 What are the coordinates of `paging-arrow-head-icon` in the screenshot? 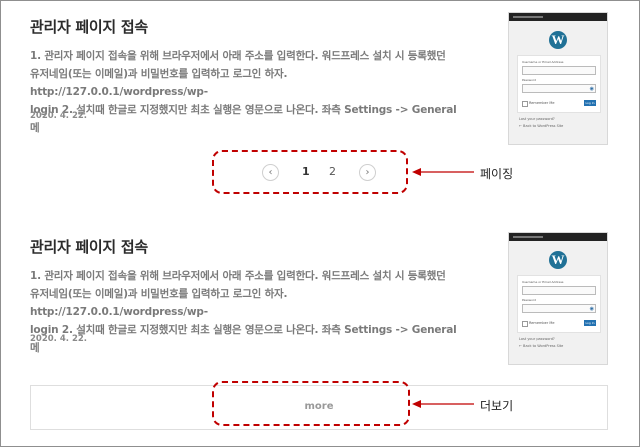 It's located at (416, 172).